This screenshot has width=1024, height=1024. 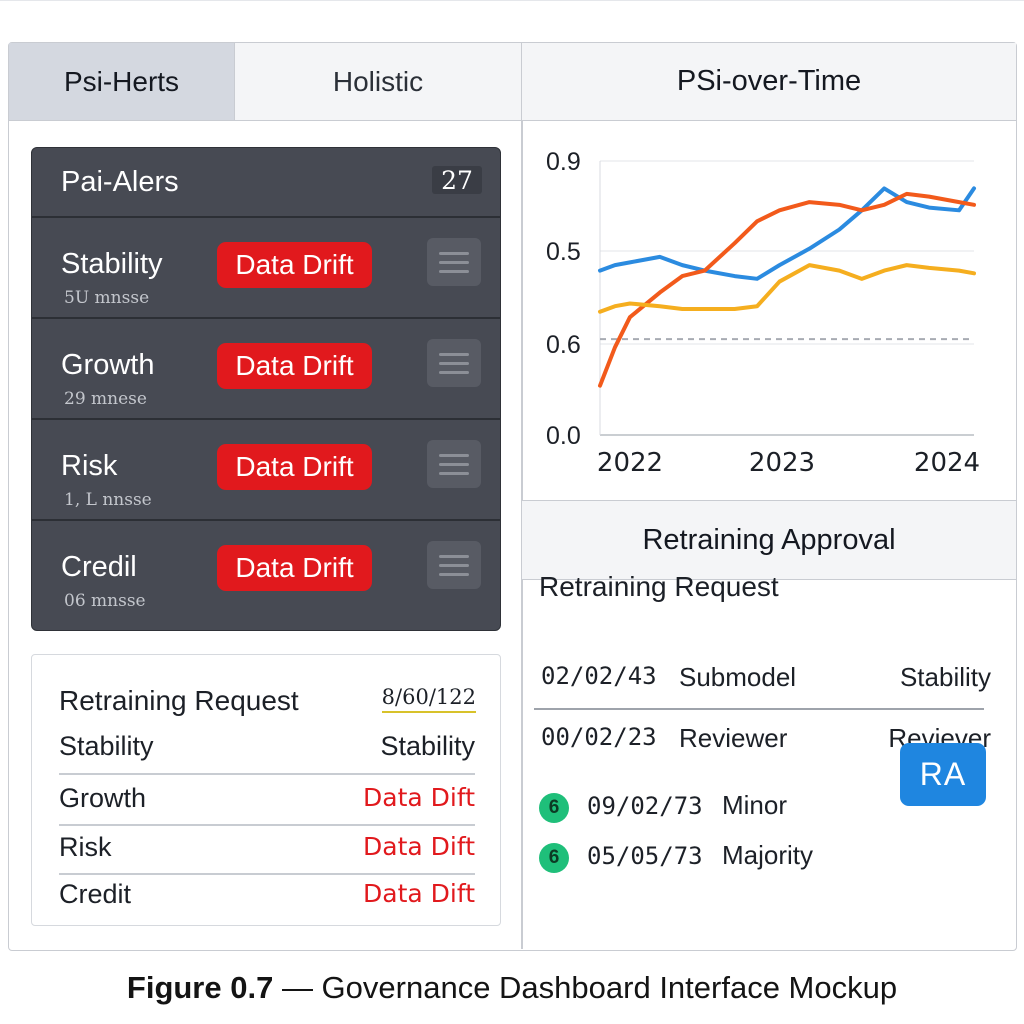 What do you see at coordinates (599, 737) in the screenshot?
I see `approval-row-date: 00/02/23` at bounding box center [599, 737].